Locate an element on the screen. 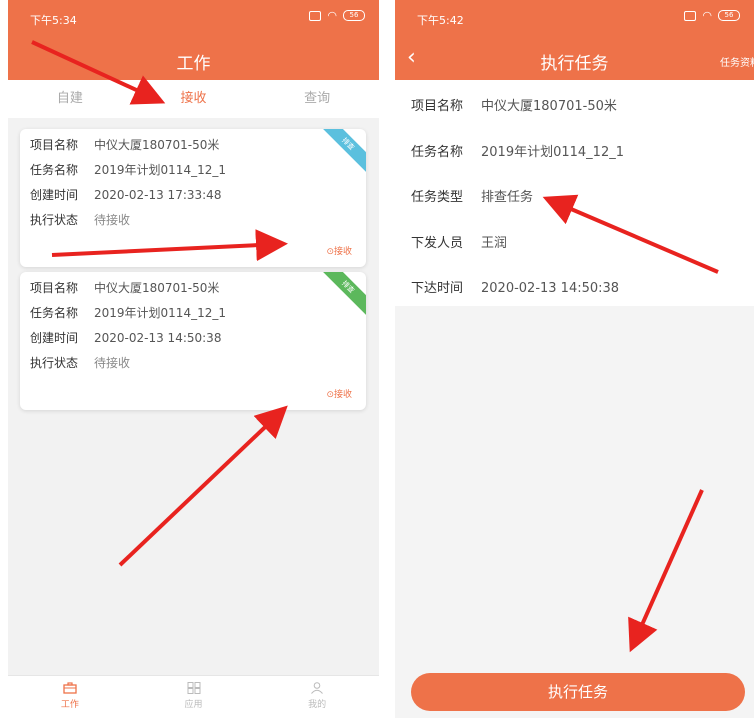 The image size is (754, 718). arrow-to-execute-button is located at coordinates (666, 571).